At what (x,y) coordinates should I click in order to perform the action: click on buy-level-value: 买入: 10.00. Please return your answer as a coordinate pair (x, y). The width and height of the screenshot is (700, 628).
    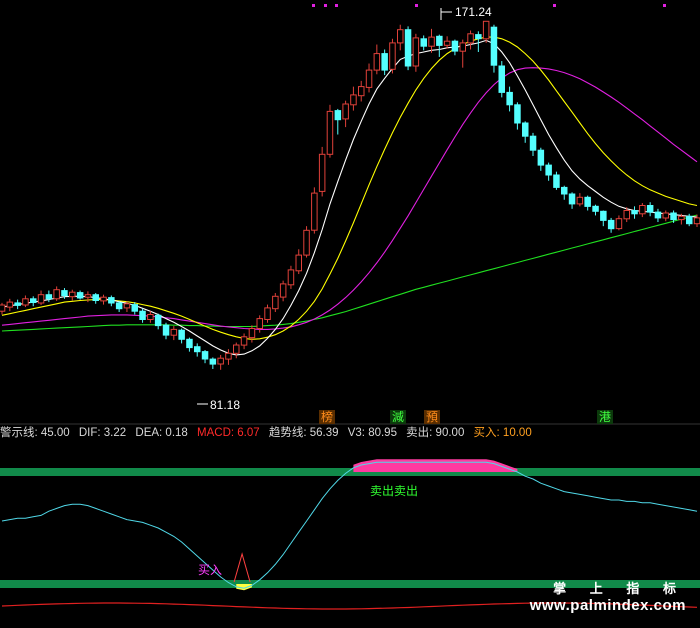
    Looking at the image, I should click on (502, 433).